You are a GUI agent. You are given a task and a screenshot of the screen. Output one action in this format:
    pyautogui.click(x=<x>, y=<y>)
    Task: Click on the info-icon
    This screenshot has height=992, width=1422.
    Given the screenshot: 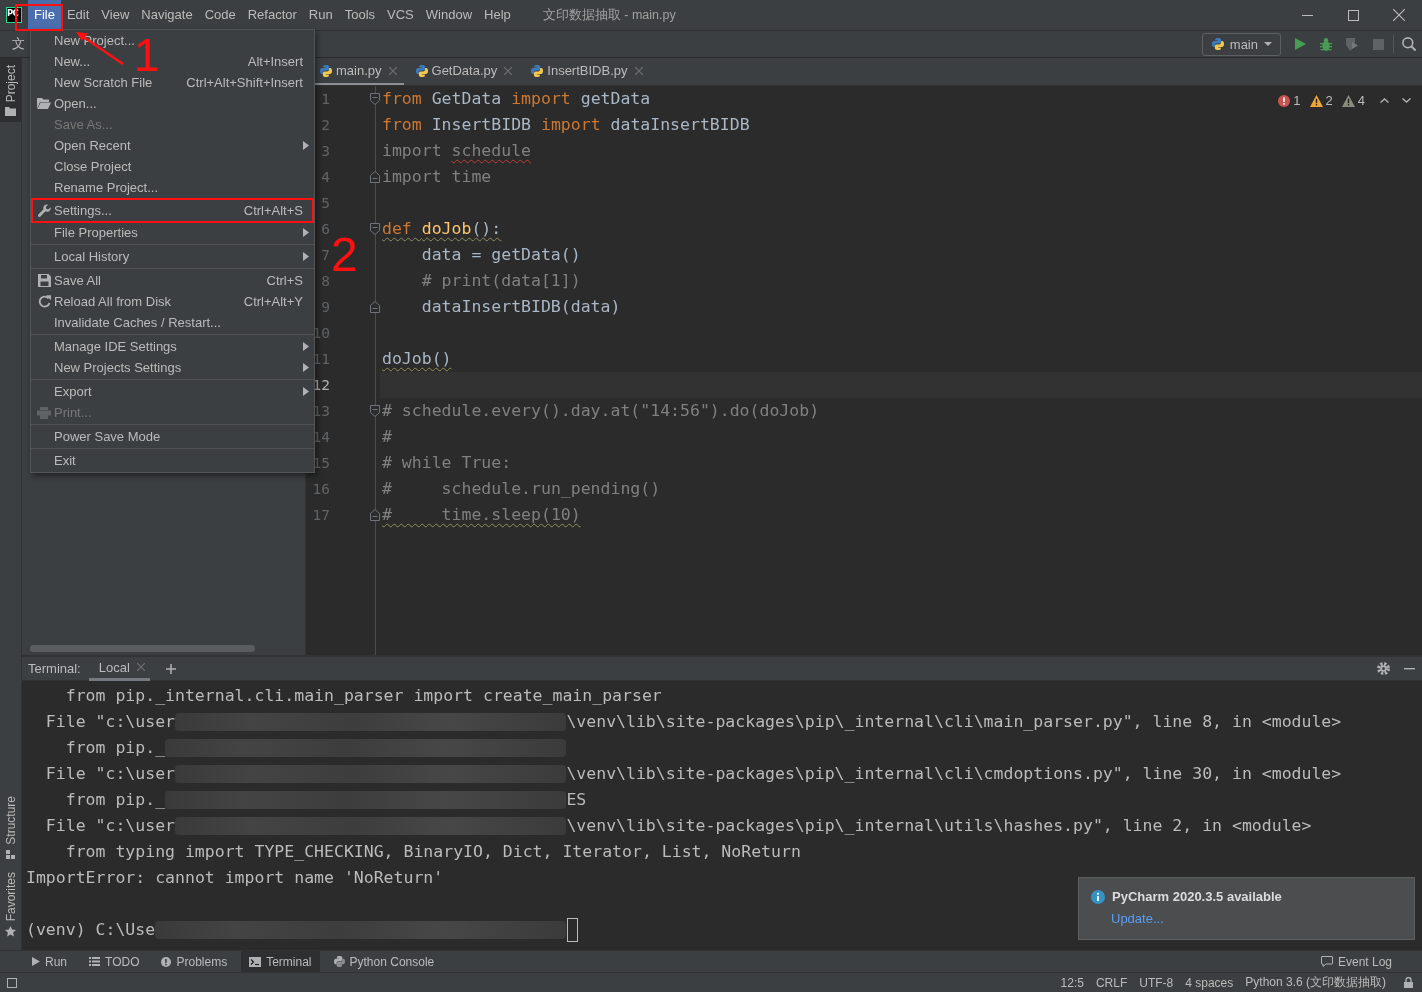 What is the action you would take?
    pyautogui.click(x=166, y=961)
    